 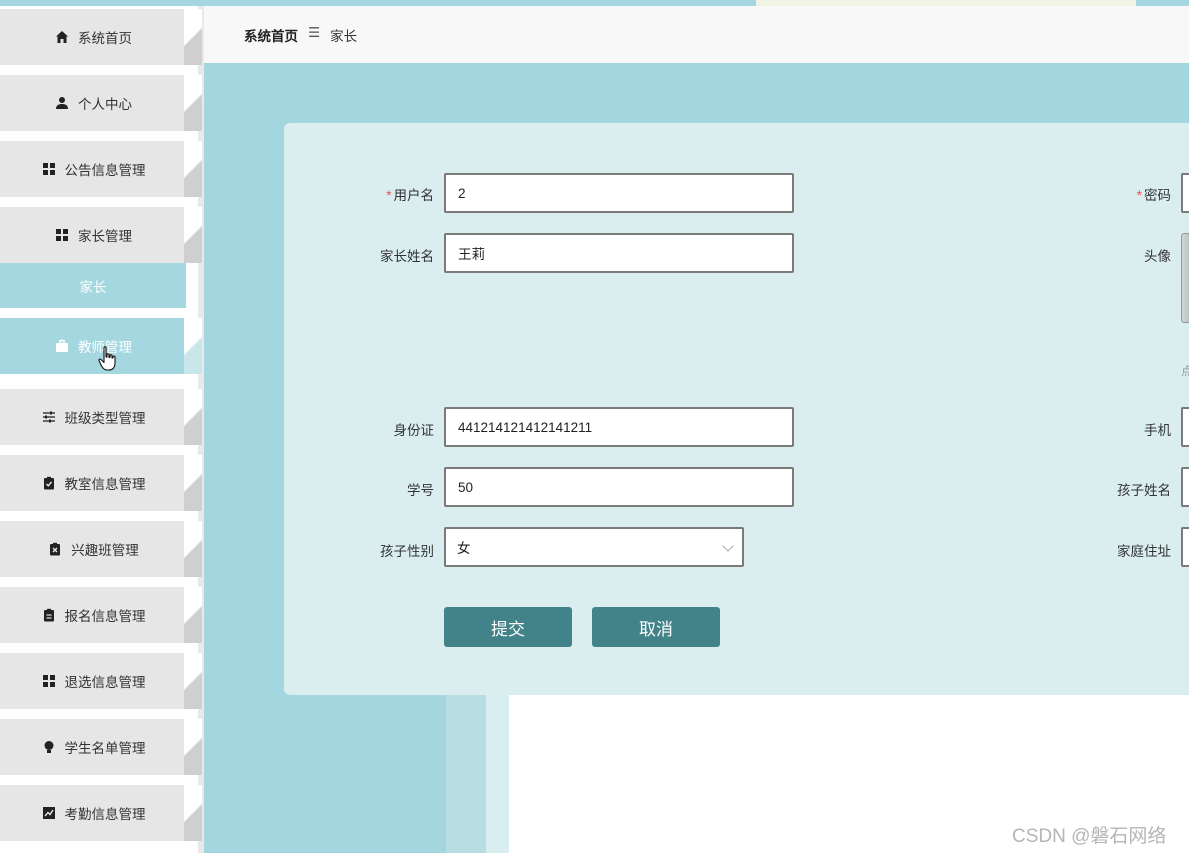 I want to click on avatar-label: 头像, so click(x=1157, y=256).